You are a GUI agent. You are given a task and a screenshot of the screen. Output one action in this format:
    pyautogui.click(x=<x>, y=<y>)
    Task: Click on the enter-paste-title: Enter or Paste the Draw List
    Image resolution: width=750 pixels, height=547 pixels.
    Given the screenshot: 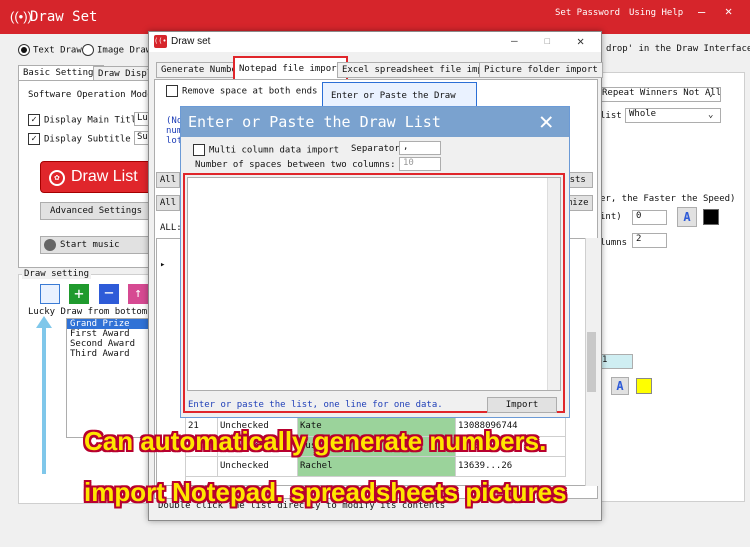 What is the action you would take?
    pyautogui.click(x=314, y=122)
    